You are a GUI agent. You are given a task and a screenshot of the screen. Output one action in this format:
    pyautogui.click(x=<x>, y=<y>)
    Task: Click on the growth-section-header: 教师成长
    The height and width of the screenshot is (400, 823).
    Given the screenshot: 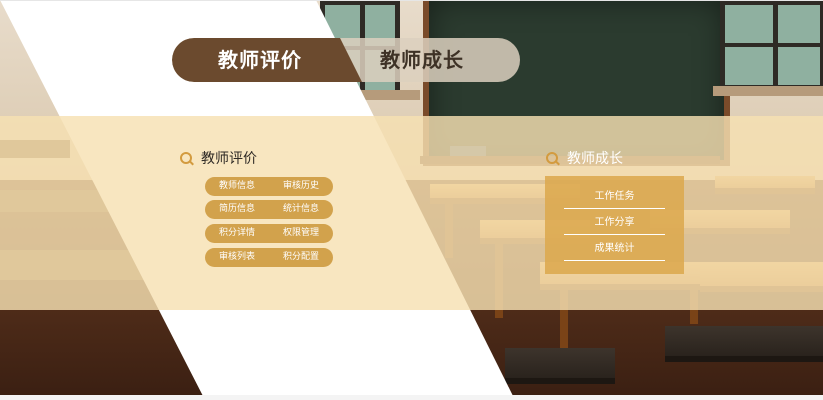 What is the action you would take?
    pyautogui.click(x=584, y=158)
    